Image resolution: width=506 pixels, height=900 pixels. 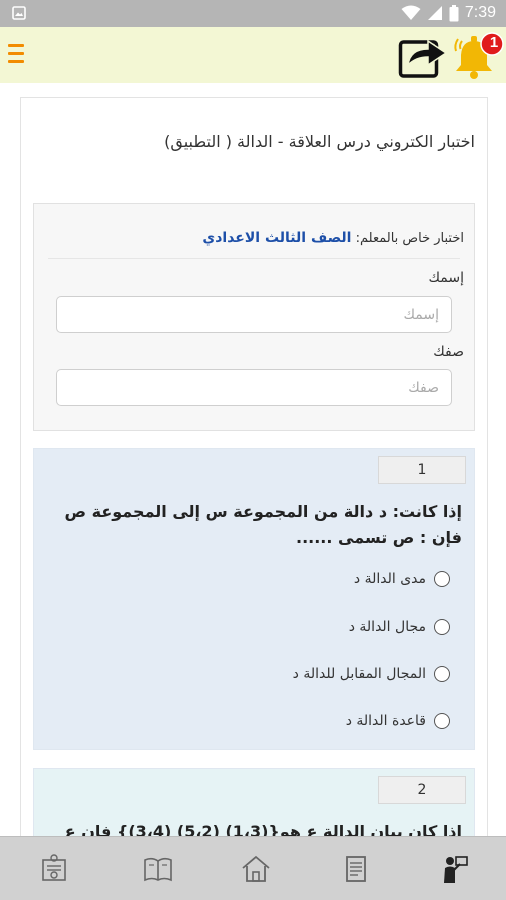 I want to click on notification-count-badge: 1, so click(x=494, y=42).